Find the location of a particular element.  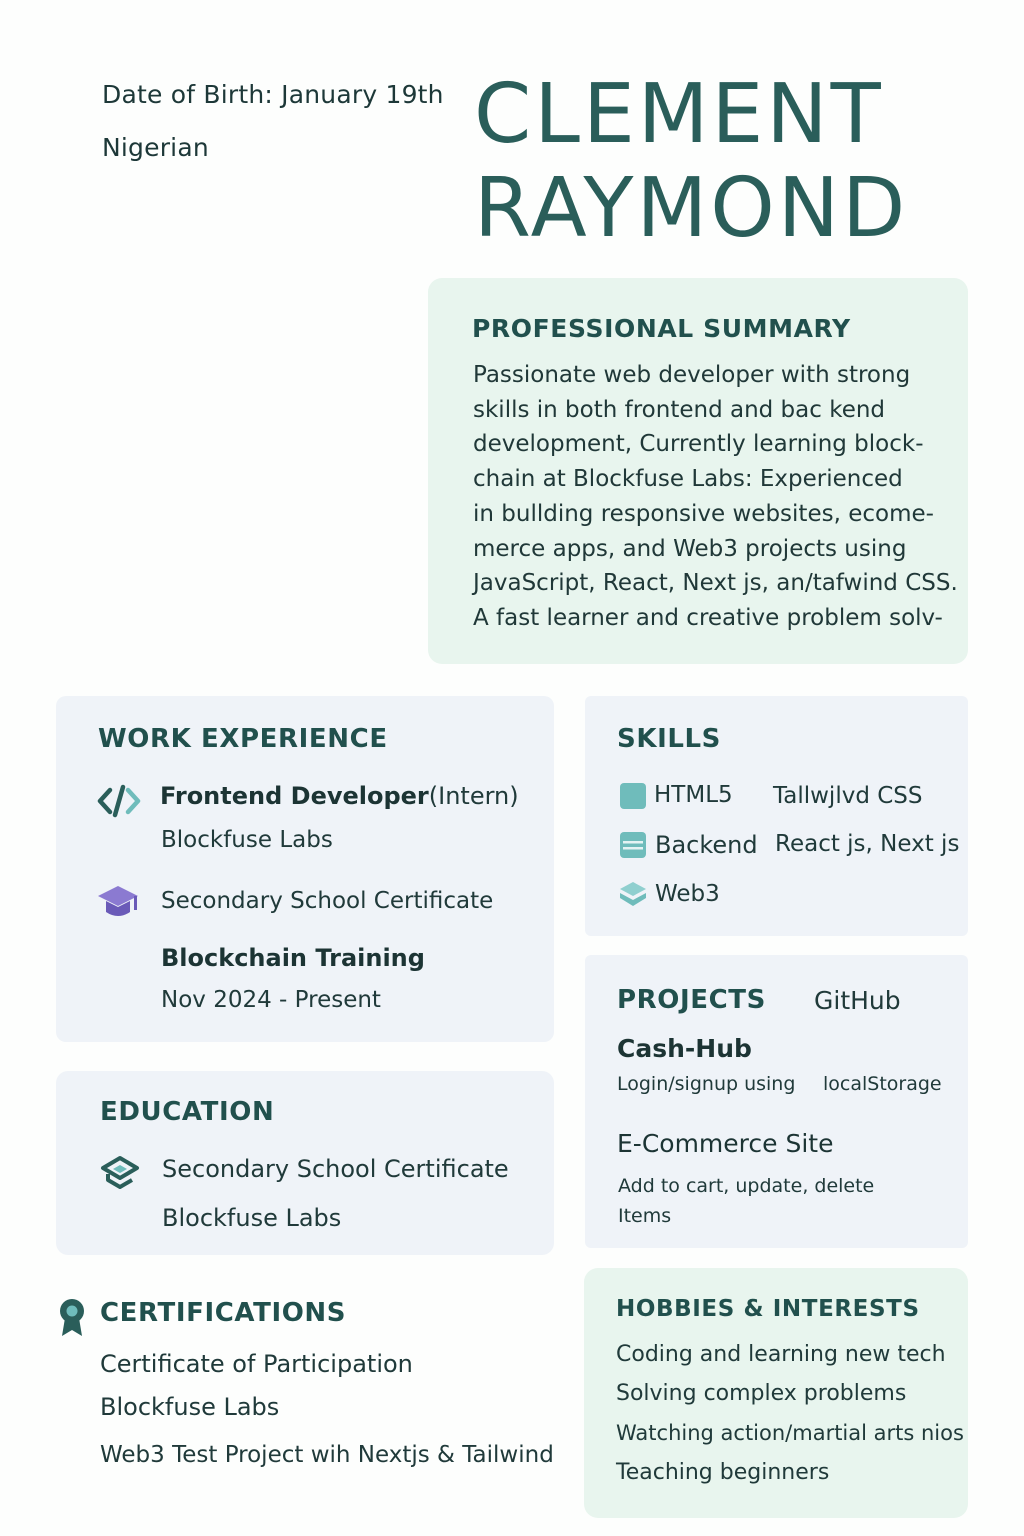

education-title: EDUCATION is located at coordinates (187, 1112).